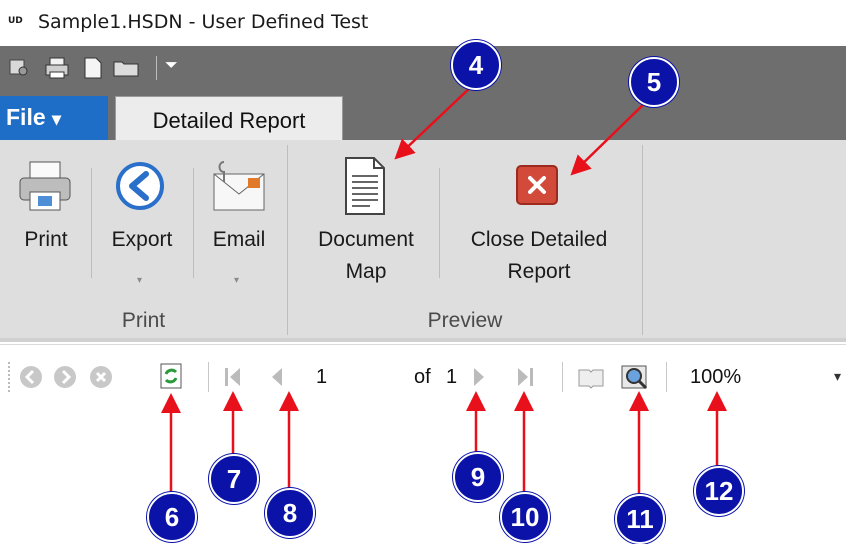 The image size is (846, 544). I want to click on callout-5: 5, so click(654, 82).